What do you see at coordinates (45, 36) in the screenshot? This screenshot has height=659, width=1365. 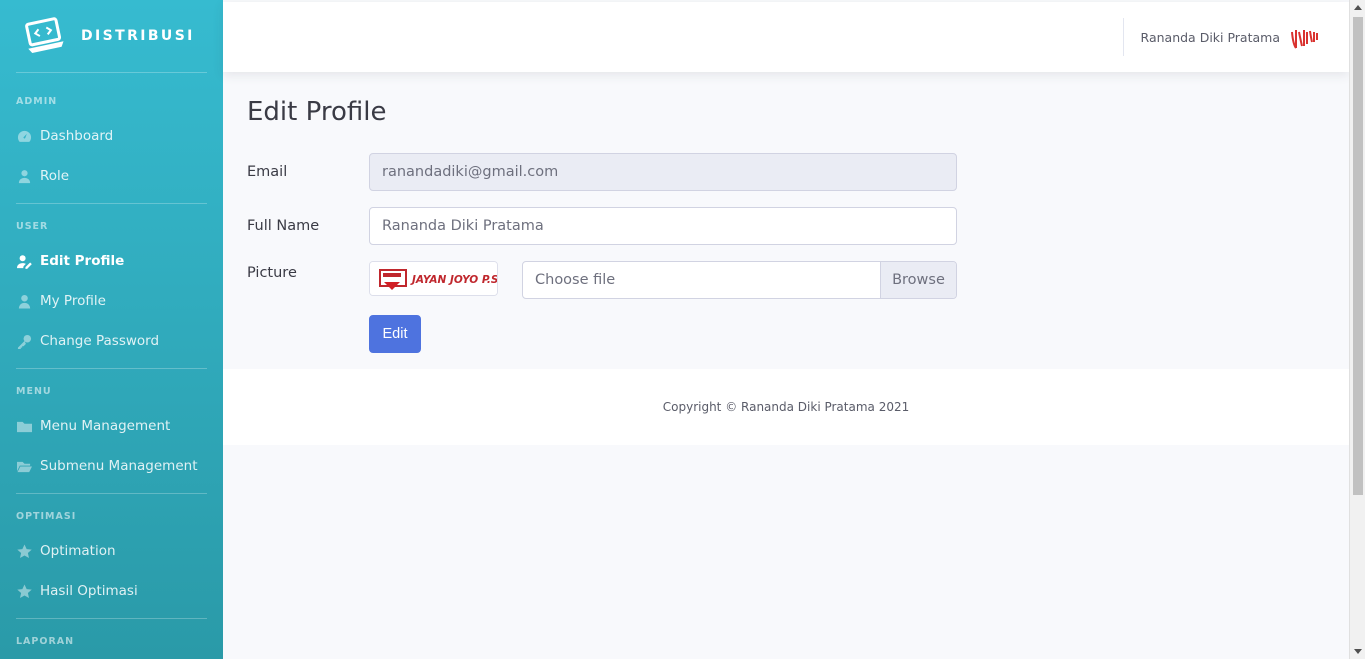 I see `laptop-code-icon` at bounding box center [45, 36].